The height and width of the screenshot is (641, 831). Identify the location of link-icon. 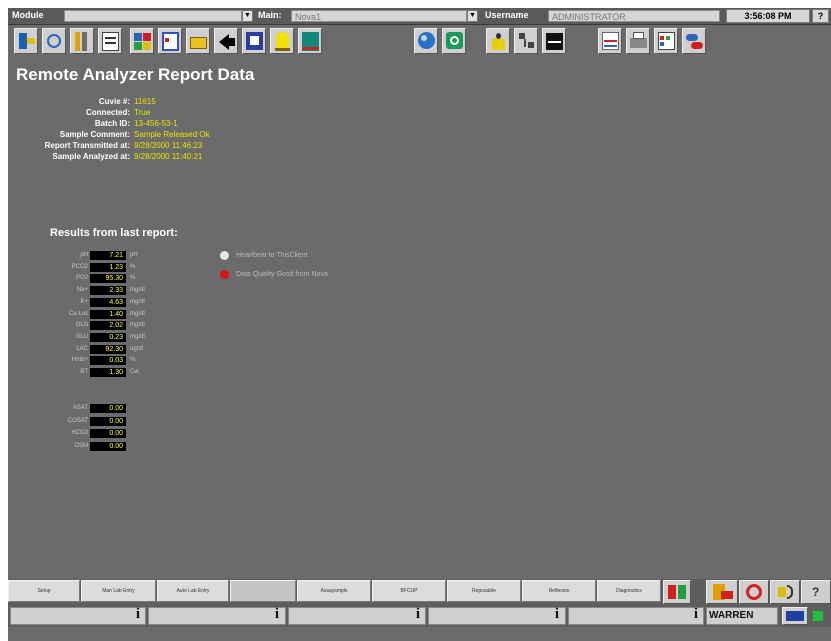
(454, 41).